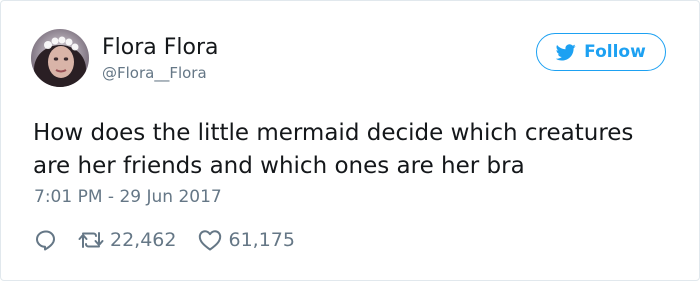  I want to click on reply-icon, so click(46, 240).